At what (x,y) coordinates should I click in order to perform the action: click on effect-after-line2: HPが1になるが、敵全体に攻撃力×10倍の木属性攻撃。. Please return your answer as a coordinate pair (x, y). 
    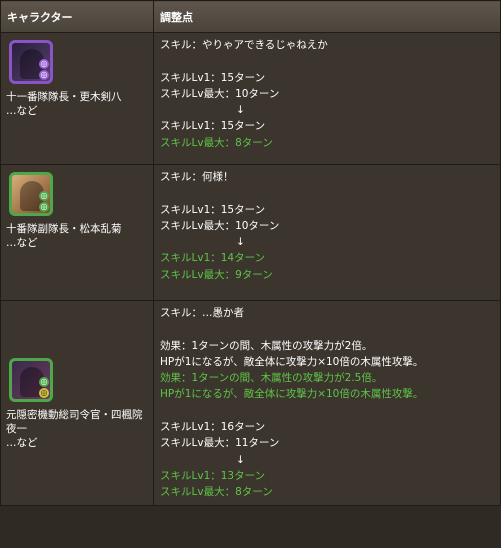
    Looking at the image, I should click on (292, 394).